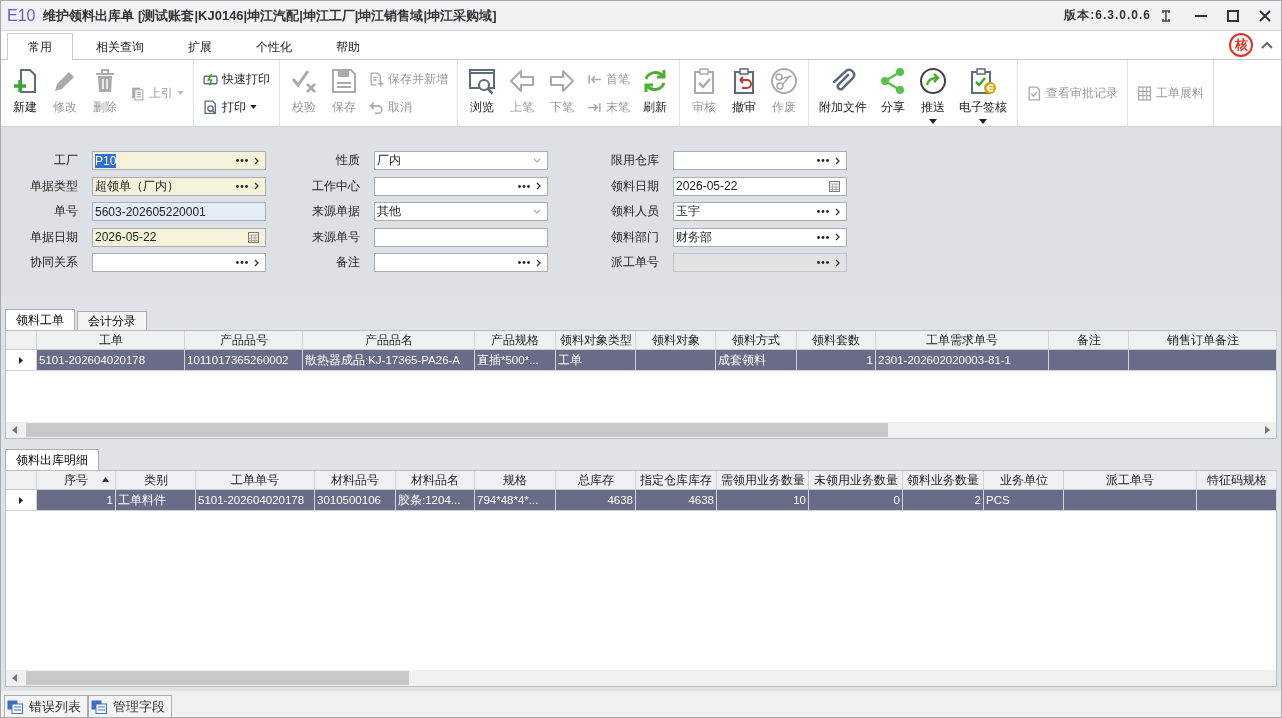  What do you see at coordinates (856, 480) in the screenshot?
I see `column-header: 未领用业务数量` at bounding box center [856, 480].